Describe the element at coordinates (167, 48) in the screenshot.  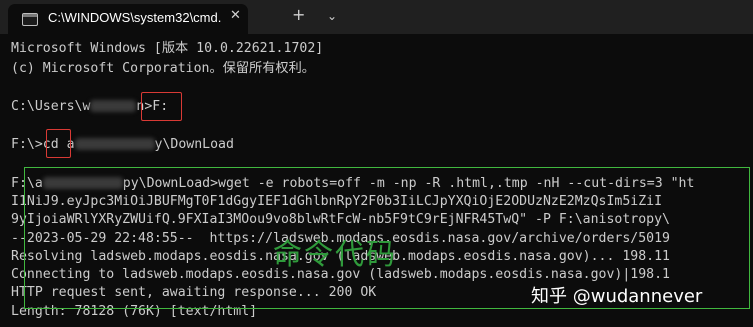
I see `terminal-line: Microsoft Windows [版本 10.0.22621.1702]` at that location.